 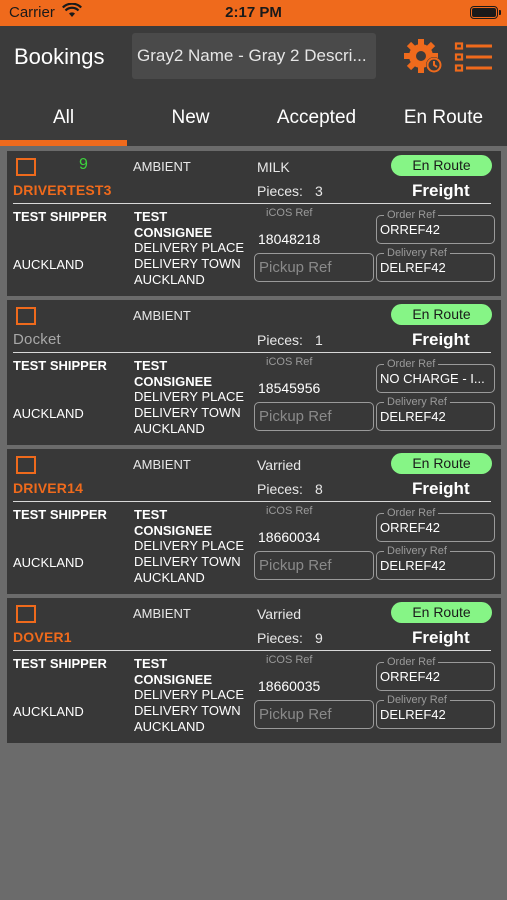 What do you see at coordinates (289, 388) in the screenshot?
I see `icos-ref-value: 18545956` at bounding box center [289, 388].